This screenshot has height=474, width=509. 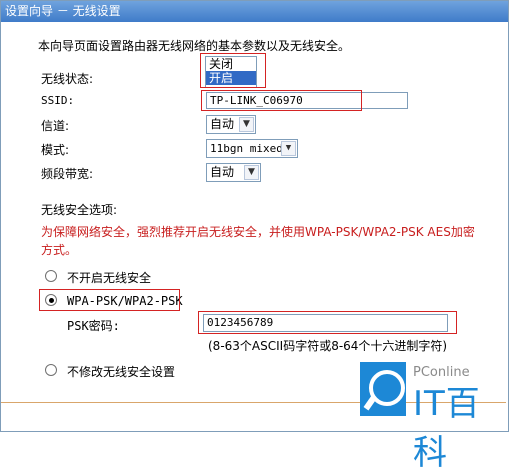 What do you see at coordinates (246, 148) in the screenshot?
I see `mode-value: 11bgn mixed` at bounding box center [246, 148].